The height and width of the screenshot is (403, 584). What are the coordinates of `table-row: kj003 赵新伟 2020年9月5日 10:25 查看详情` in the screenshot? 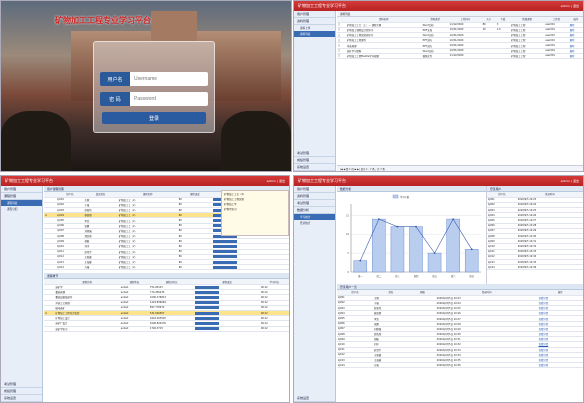 It's located at (460, 308).